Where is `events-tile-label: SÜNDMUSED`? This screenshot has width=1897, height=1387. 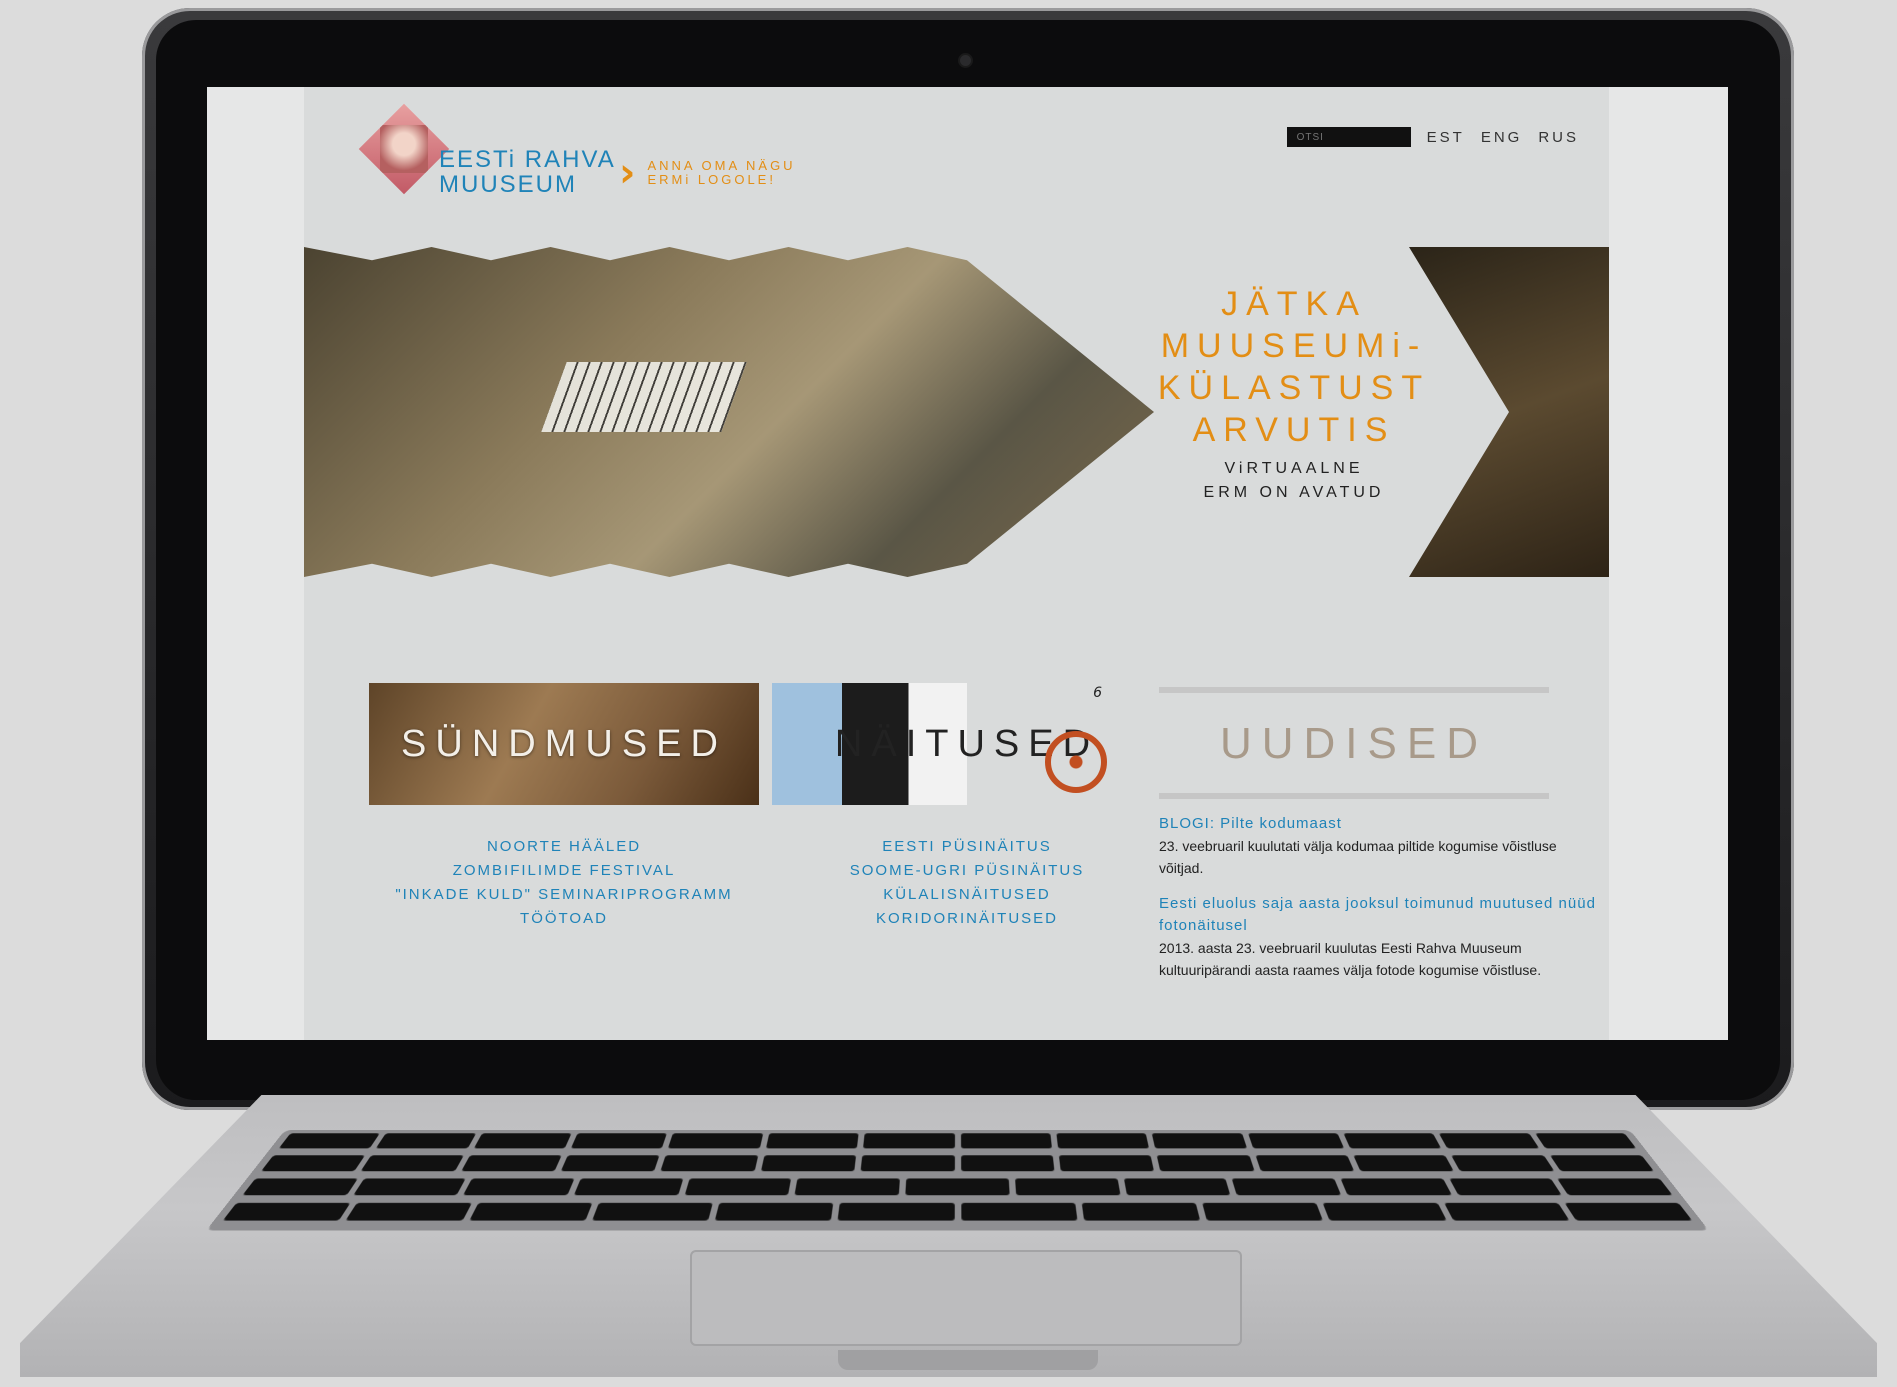
events-tile-label: SÜNDMUSED is located at coordinates (564, 743).